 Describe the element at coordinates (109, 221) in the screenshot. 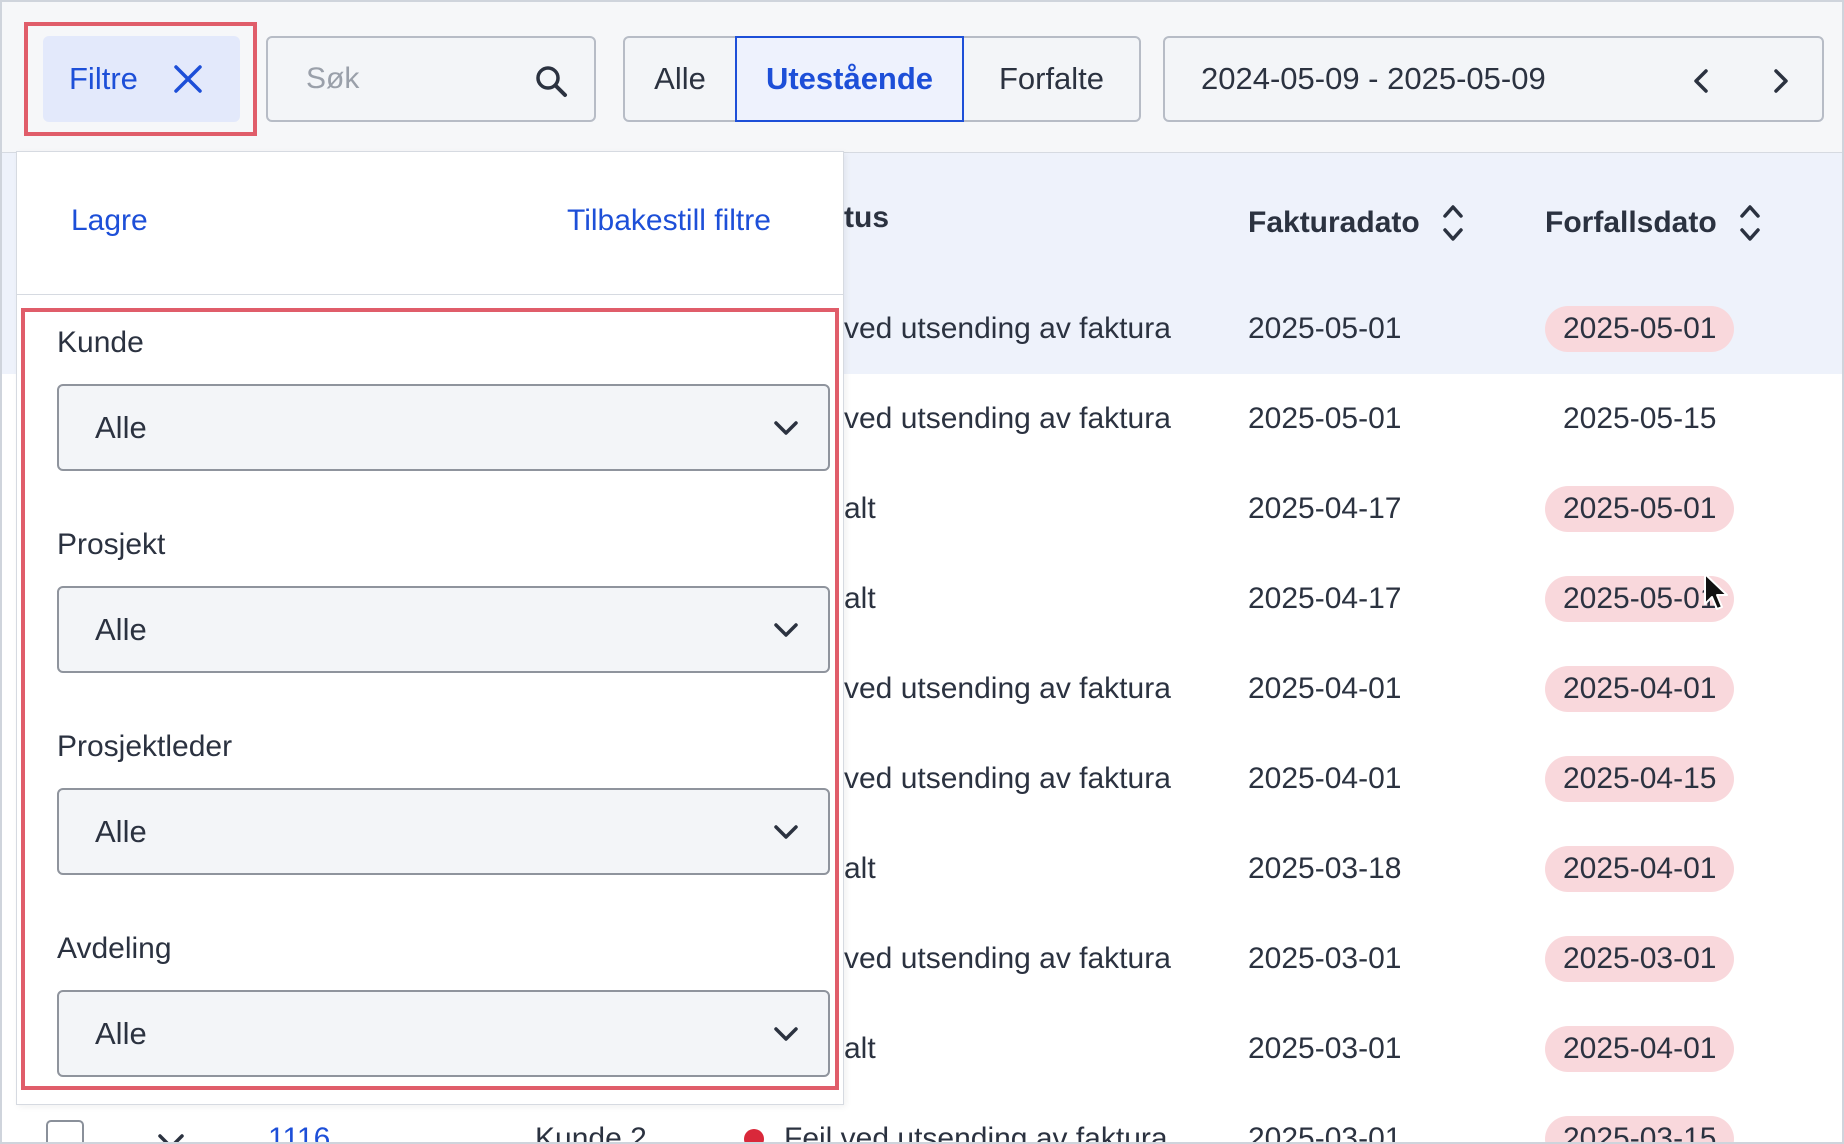

I see `save-filters-button: Lagre` at that location.